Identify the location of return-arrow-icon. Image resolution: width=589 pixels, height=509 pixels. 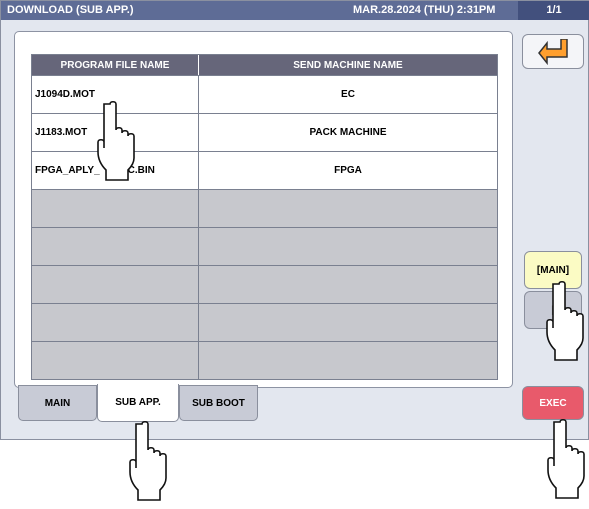
(553, 51).